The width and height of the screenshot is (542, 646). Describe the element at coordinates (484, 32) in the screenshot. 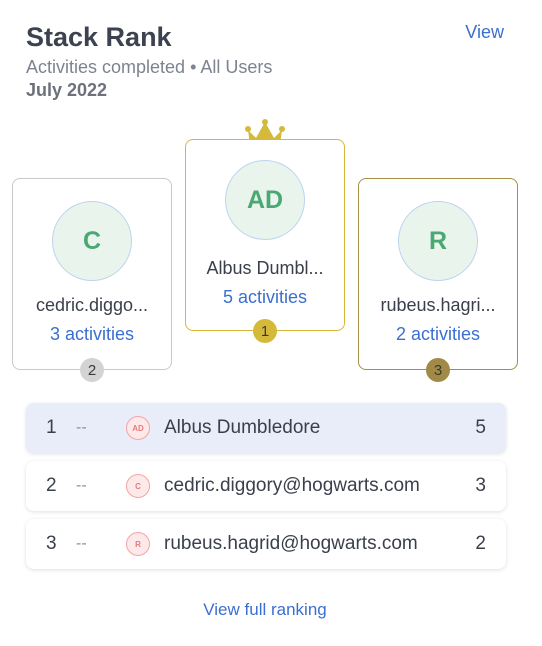

I see `view-link: View` at that location.